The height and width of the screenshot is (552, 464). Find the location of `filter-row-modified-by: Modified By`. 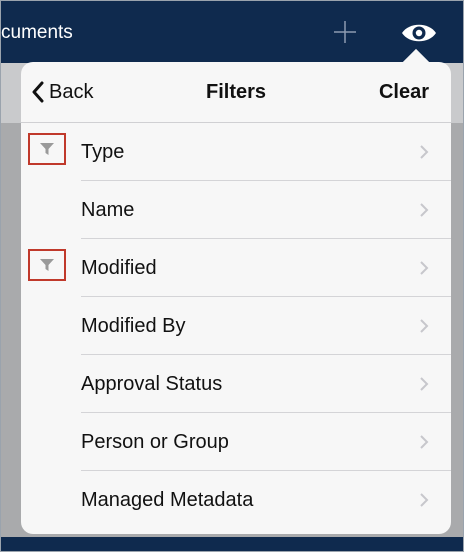

filter-row-modified-by: Modified By is located at coordinates (236, 326).